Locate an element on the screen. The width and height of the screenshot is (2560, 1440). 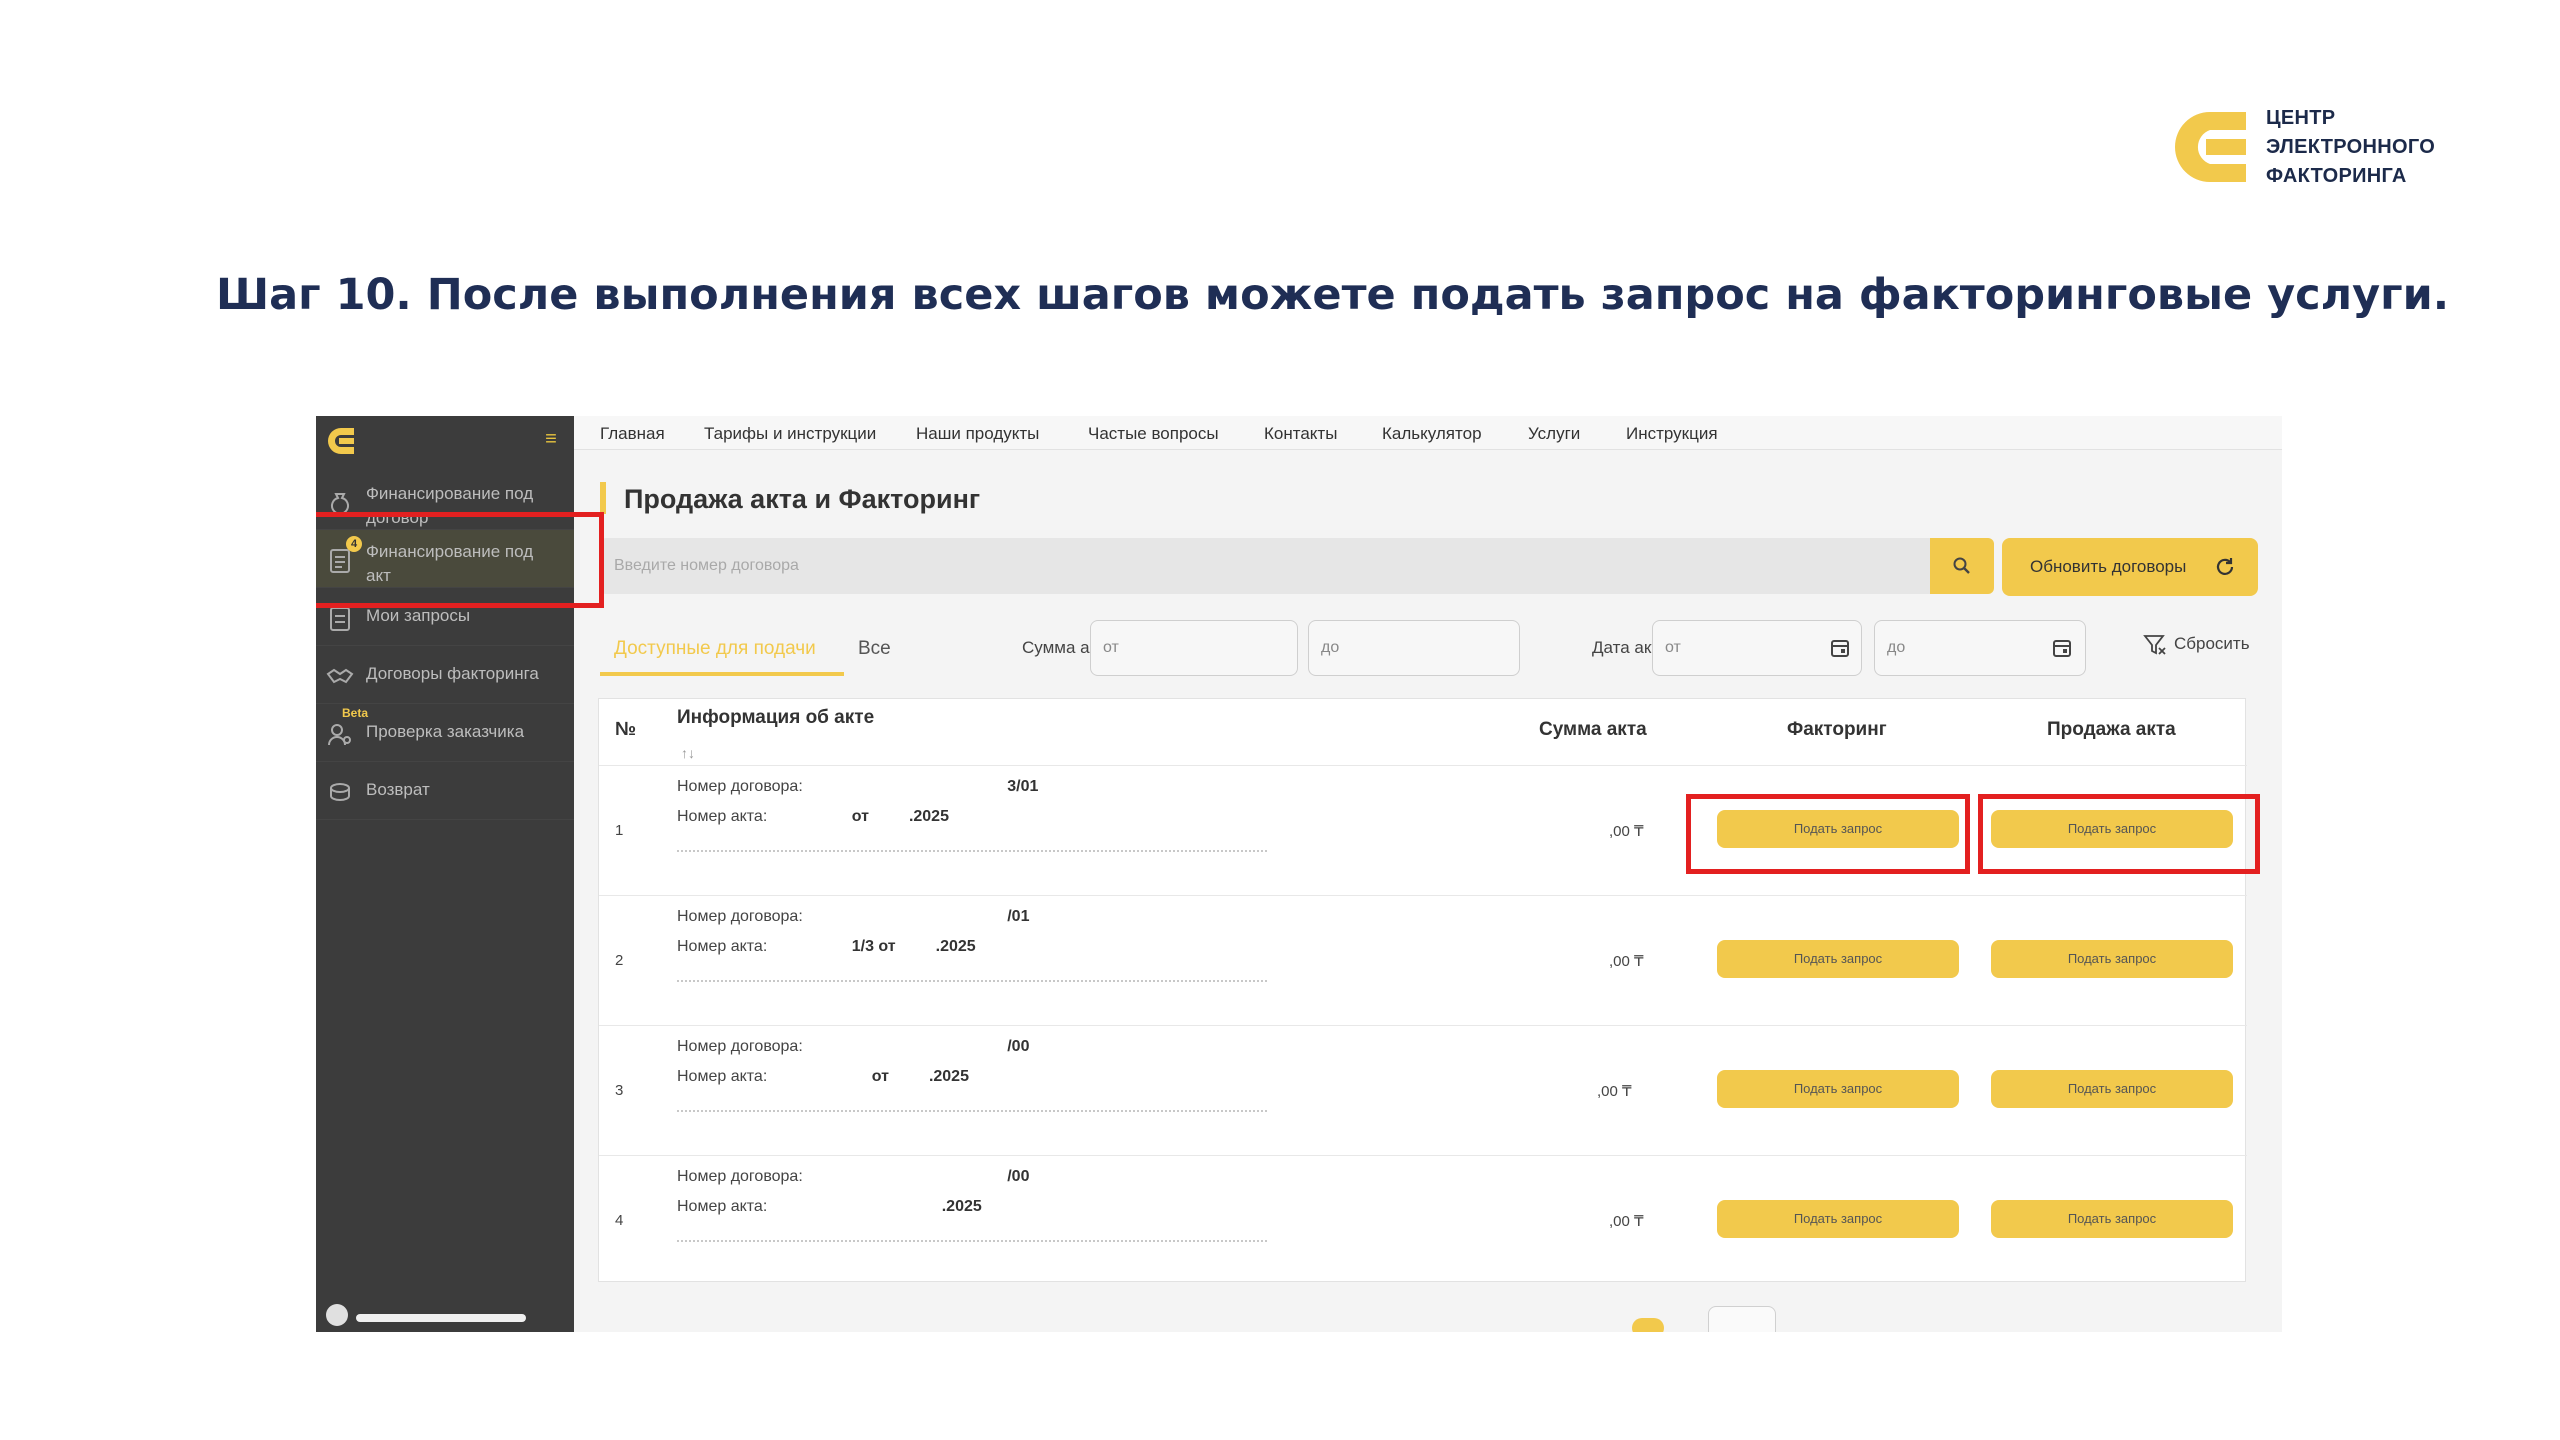
nav-instruction: Инструкция is located at coordinates (1672, 434).